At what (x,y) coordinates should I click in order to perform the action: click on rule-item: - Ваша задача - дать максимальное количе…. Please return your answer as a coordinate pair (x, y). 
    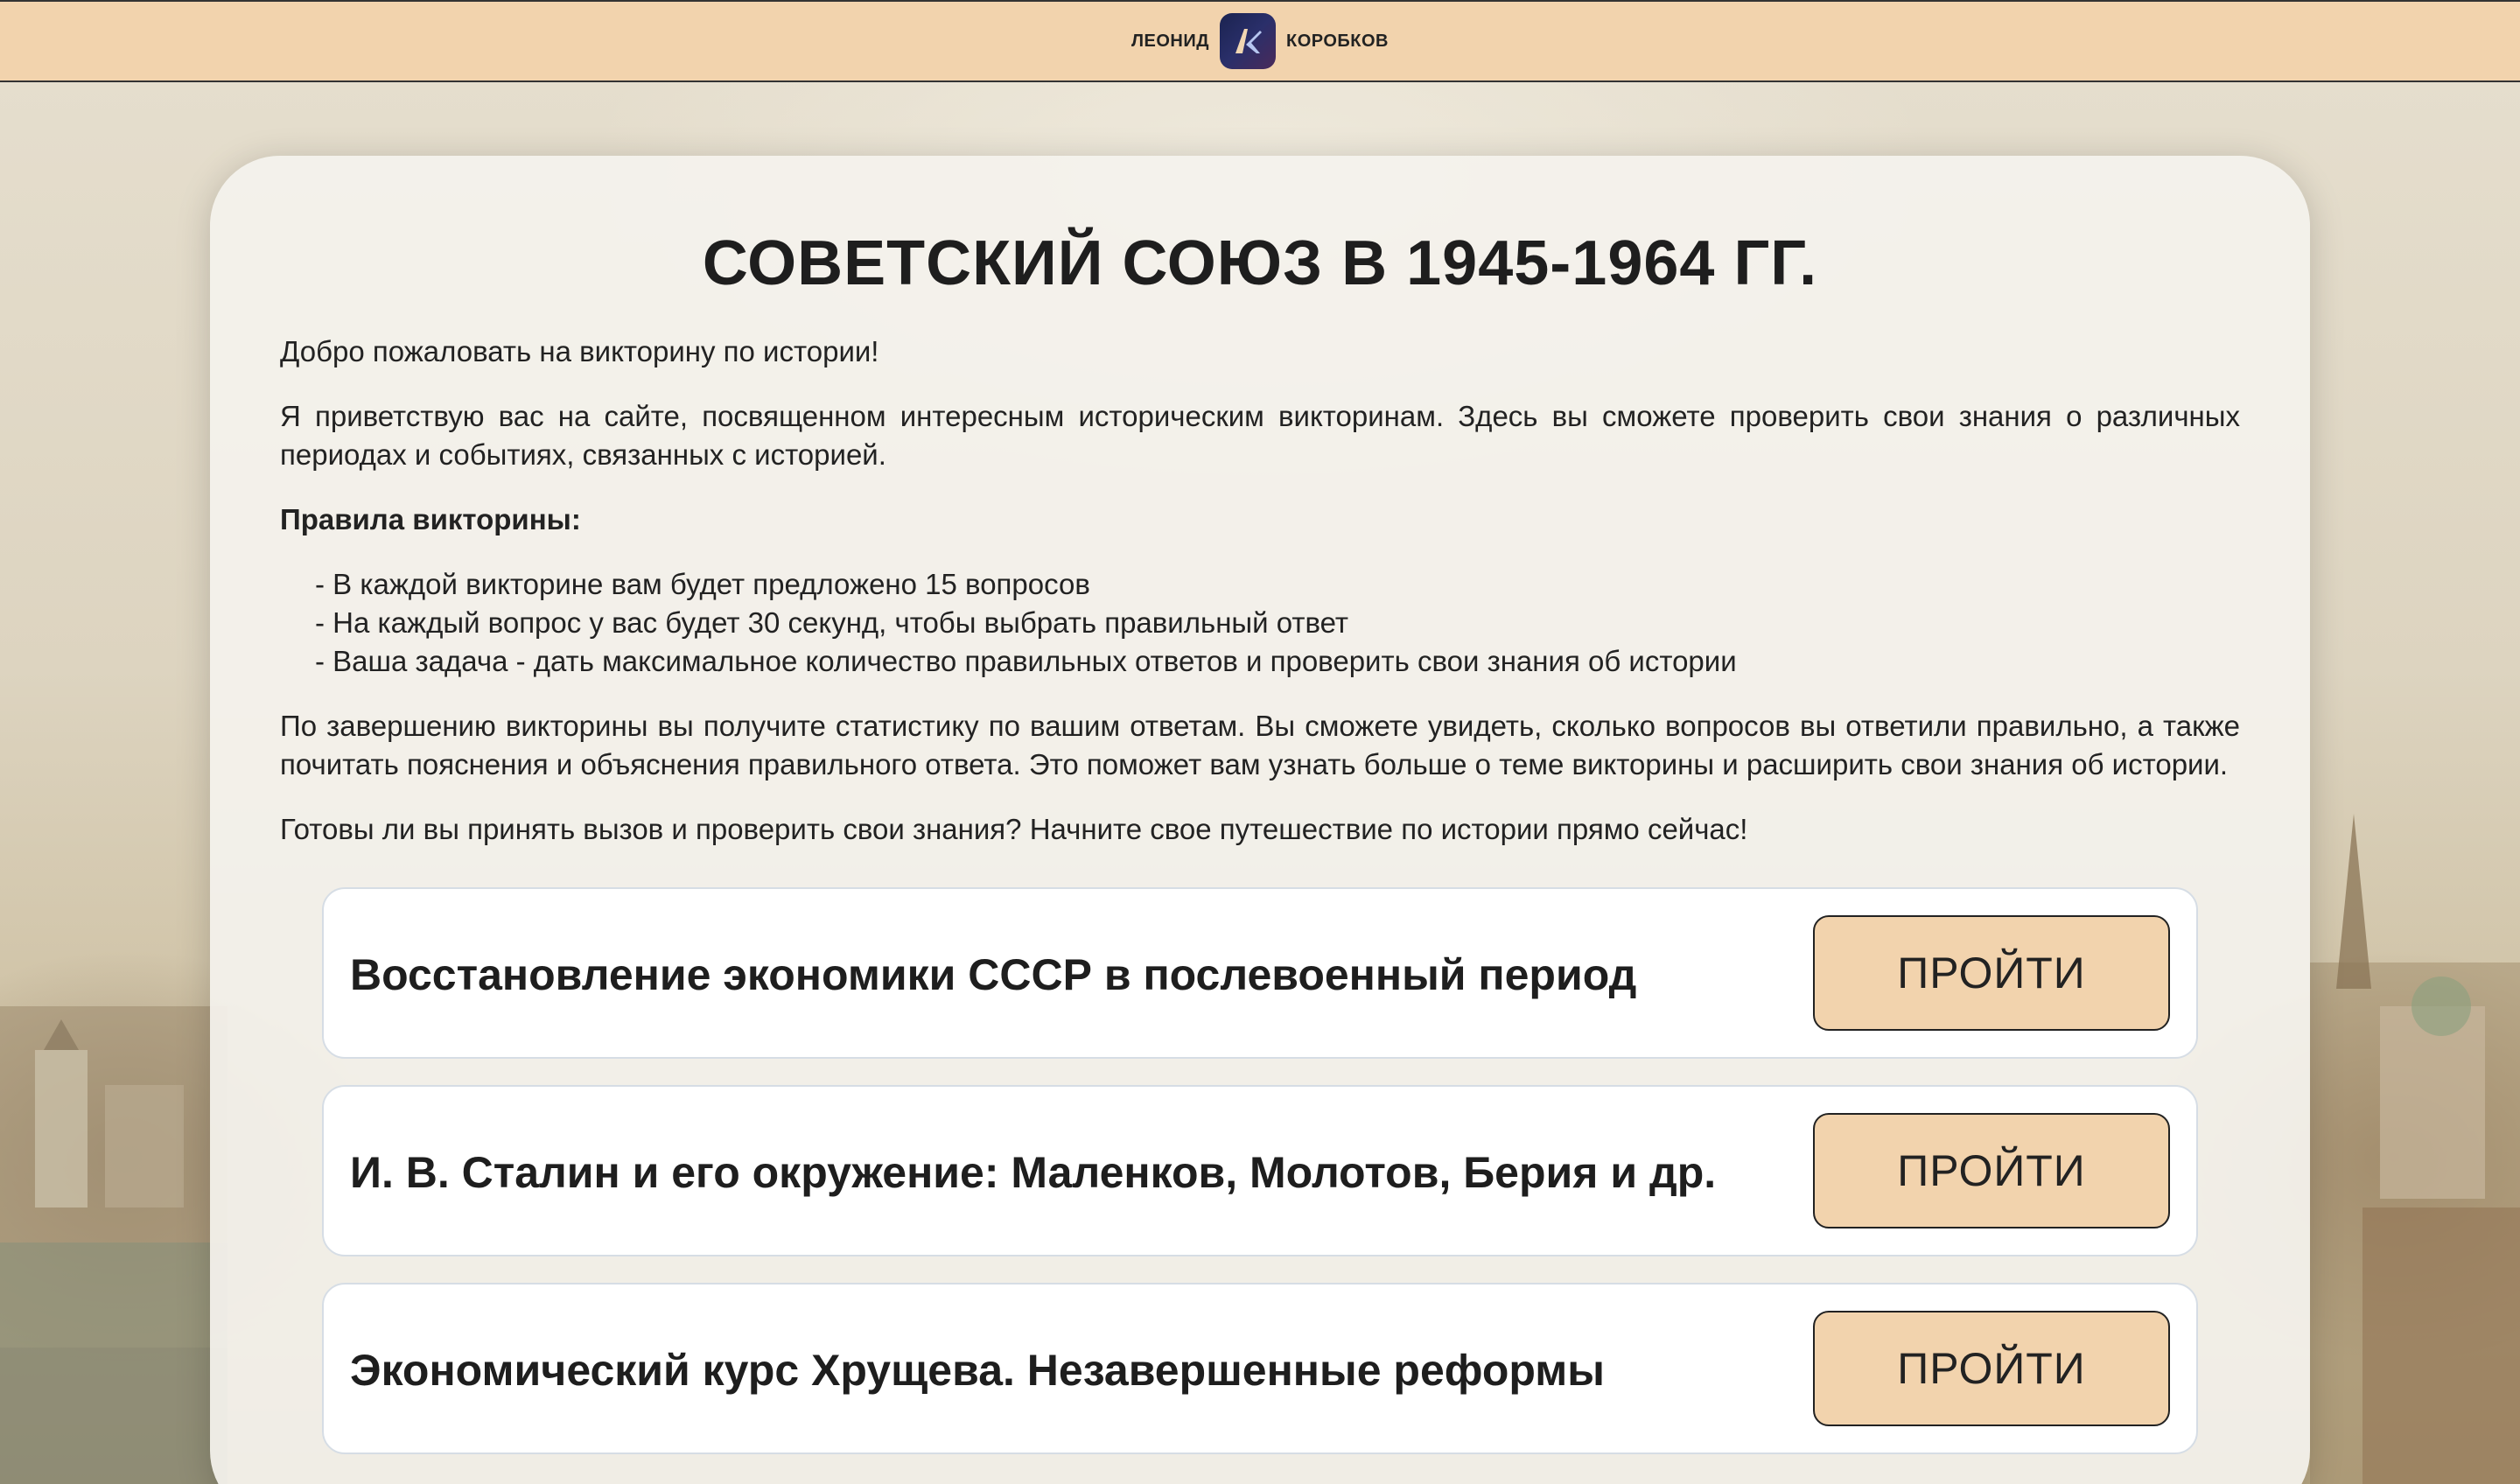
    Looking at the image, I should click on (1026, 661).